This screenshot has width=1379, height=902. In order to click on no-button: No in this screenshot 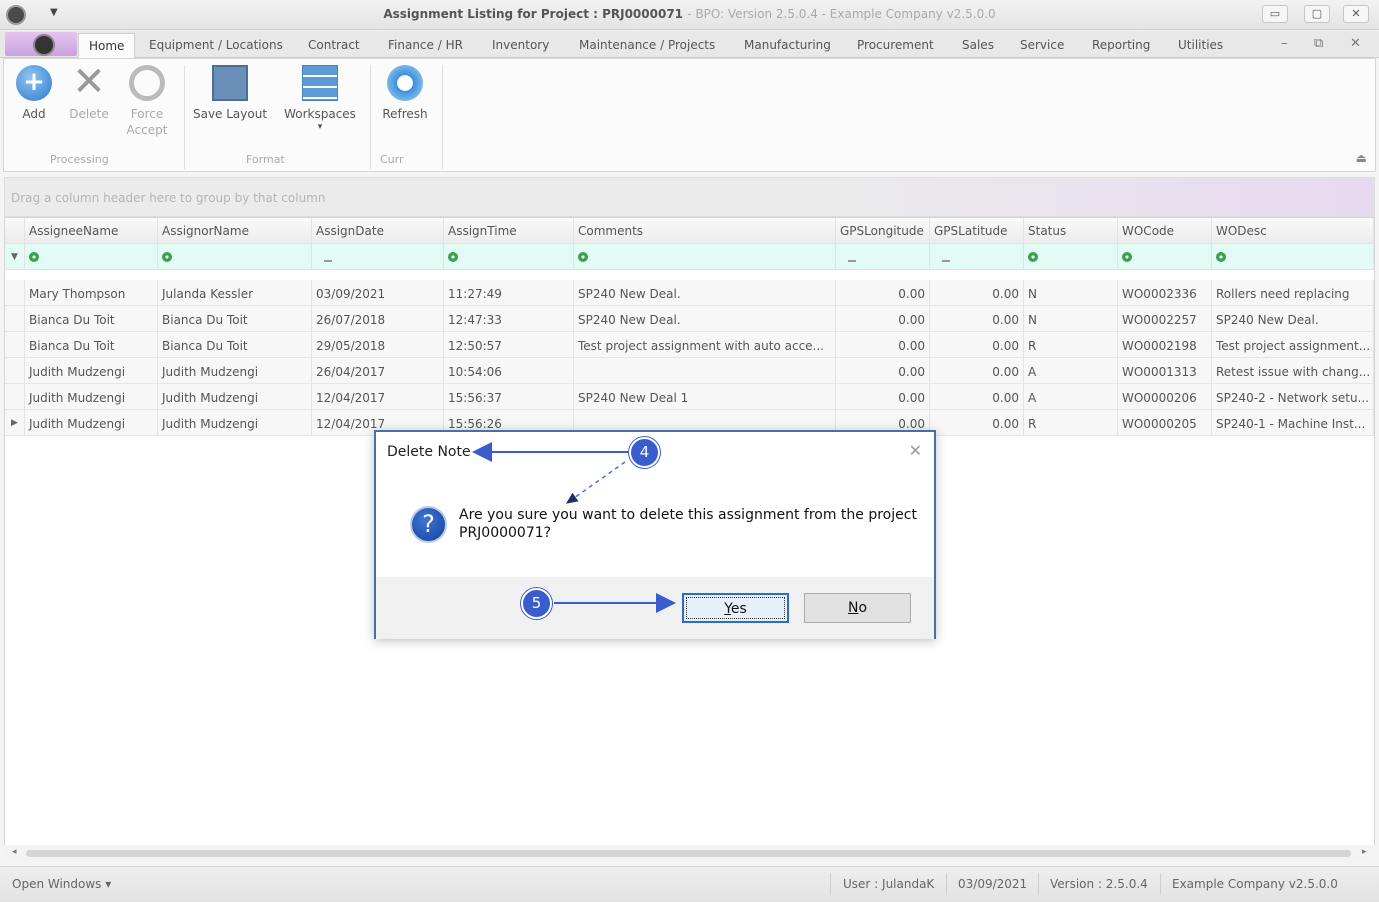, I will do `click(857, 608)`.